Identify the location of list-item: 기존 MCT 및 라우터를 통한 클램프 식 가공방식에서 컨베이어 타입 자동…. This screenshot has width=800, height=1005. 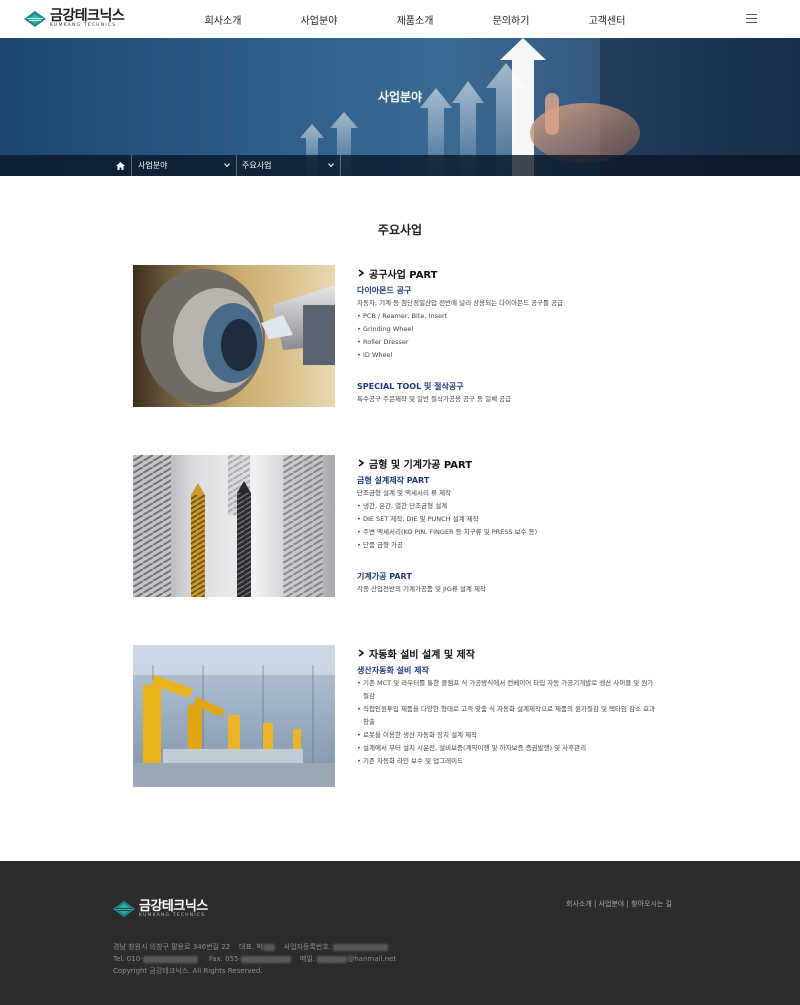
(507, 690).